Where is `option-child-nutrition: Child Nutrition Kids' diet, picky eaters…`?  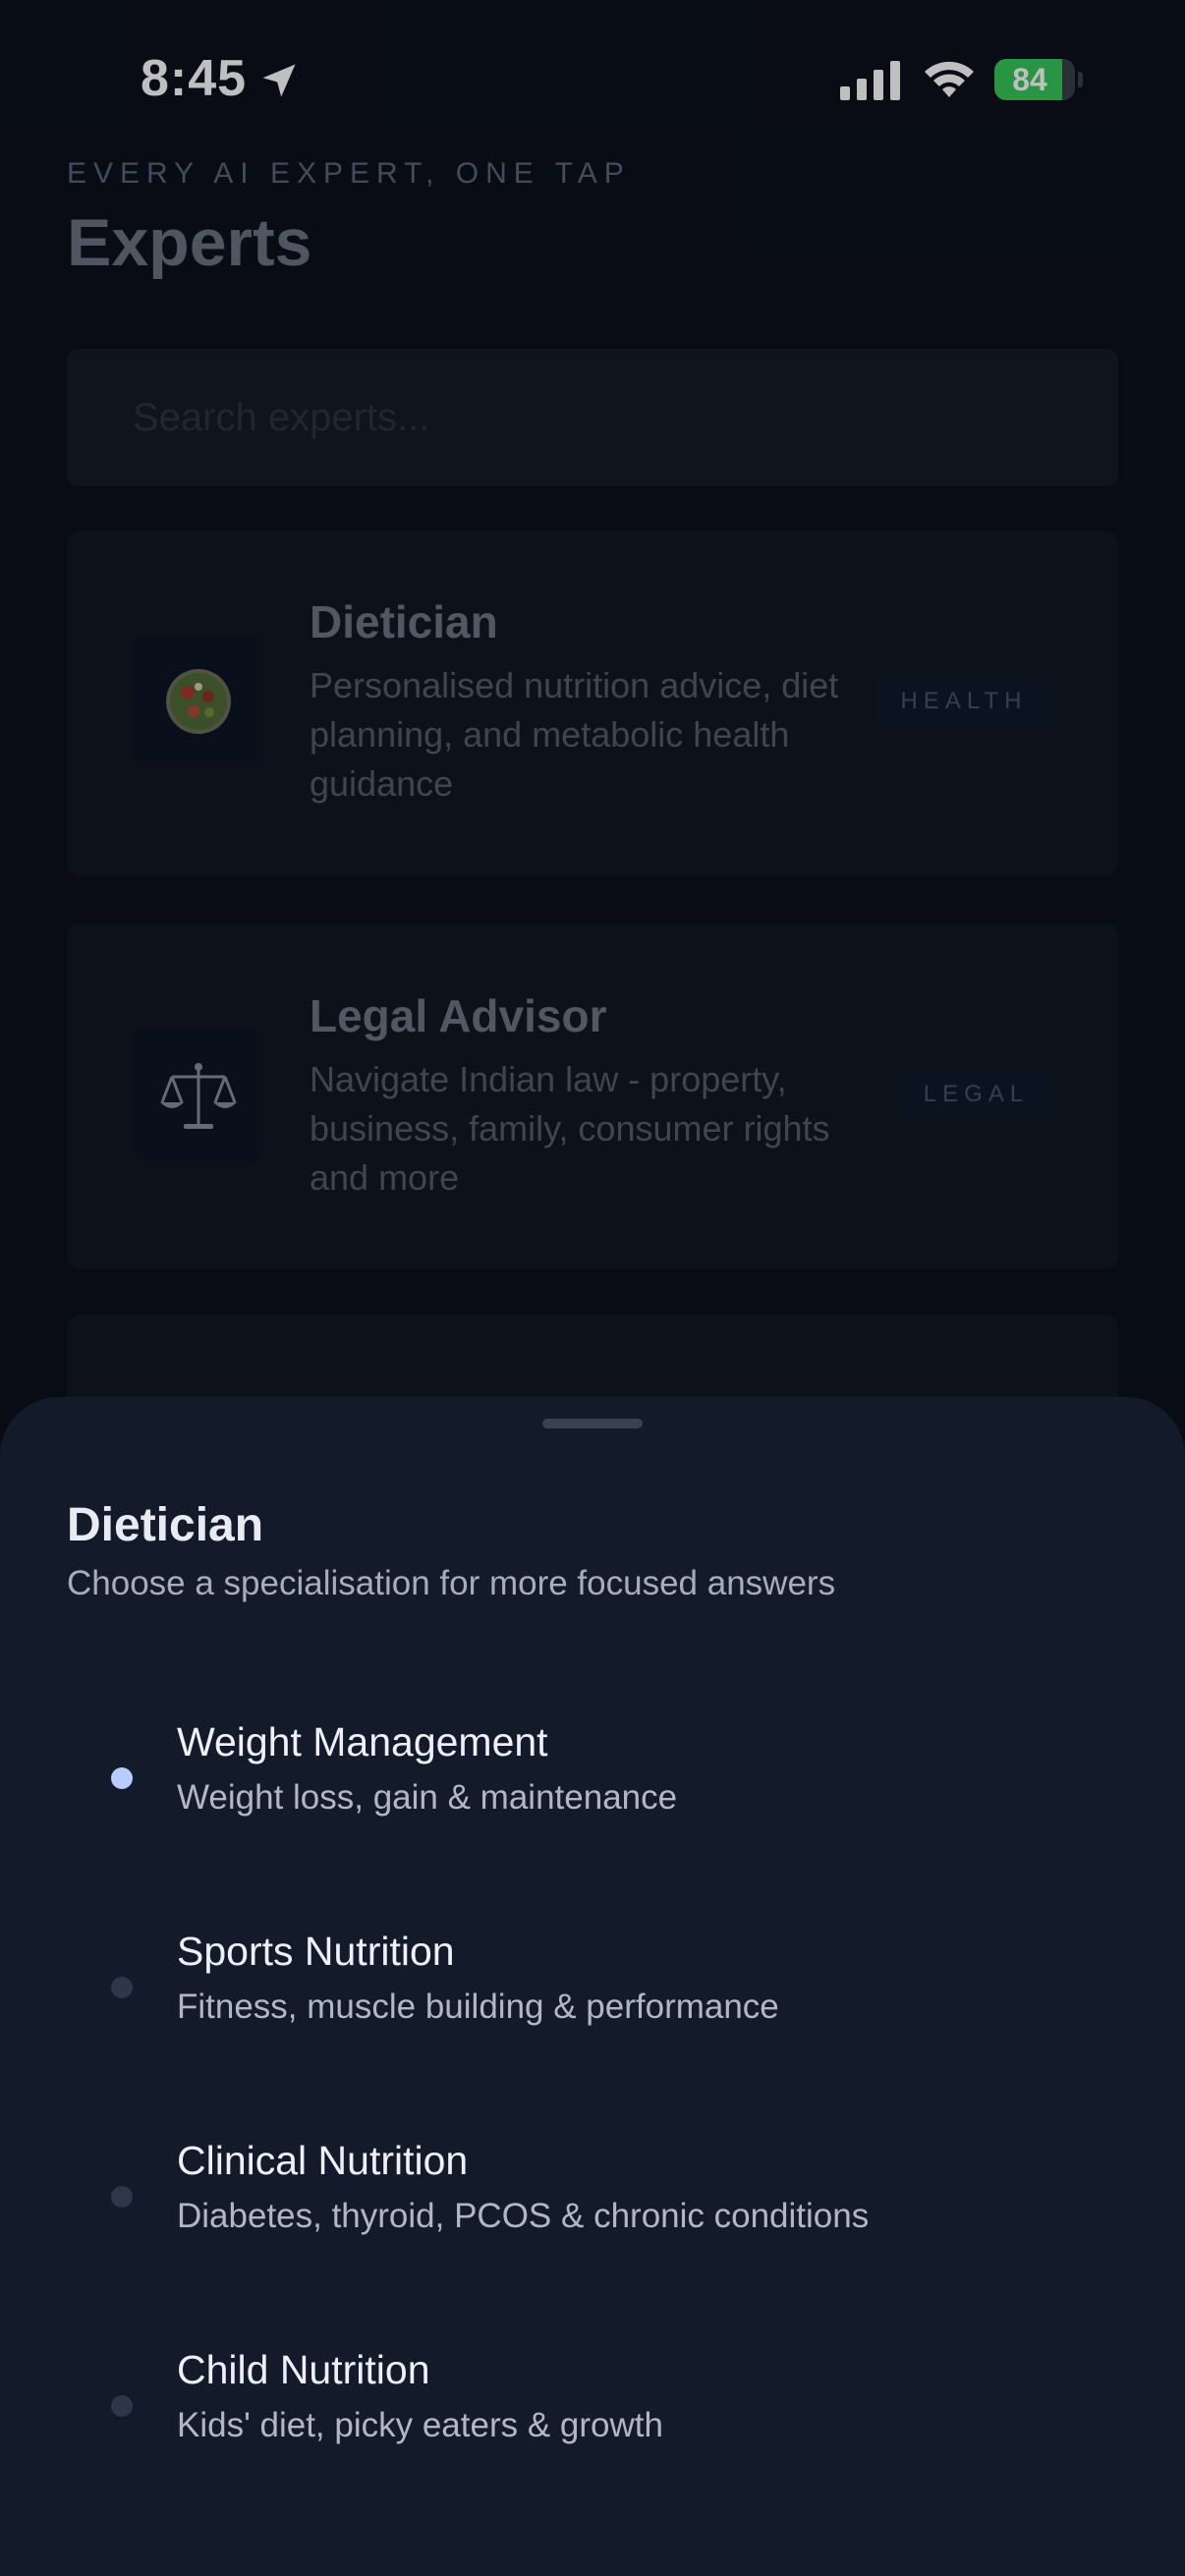
option-child-nutrition: Child Nutrition Kids' diet, picky eaters… is located at coordinates (592, 2413).